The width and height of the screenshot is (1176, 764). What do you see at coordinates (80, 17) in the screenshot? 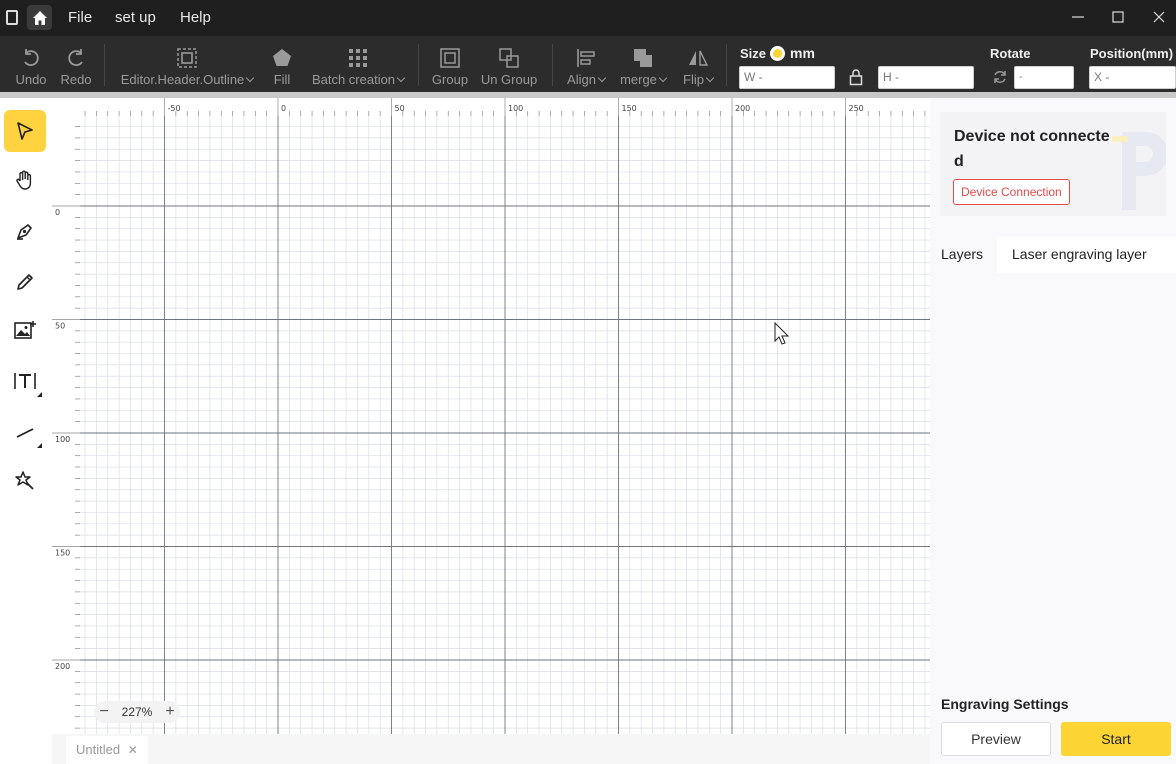
I see `menu-file: File` at bounding box center [80, 17].